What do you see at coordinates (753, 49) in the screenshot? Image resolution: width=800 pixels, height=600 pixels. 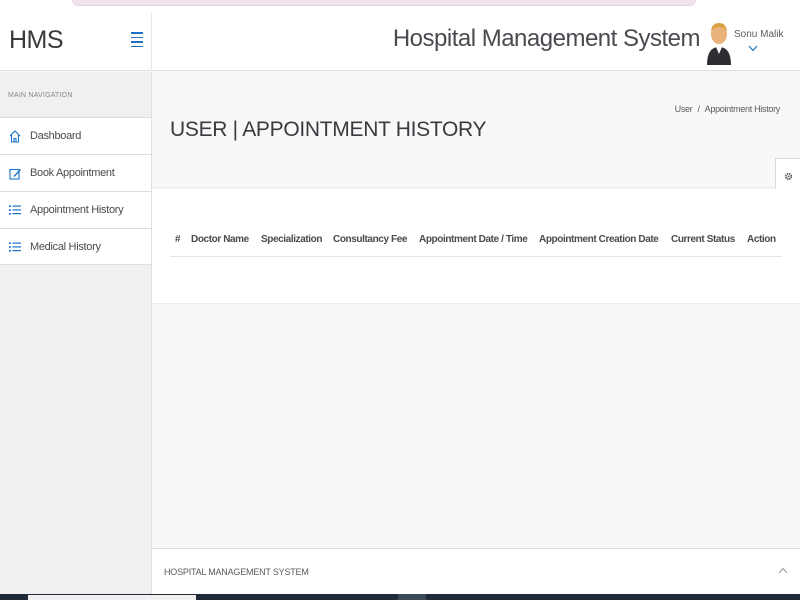 I see `chevron-down-icon` at bounding box center [753, 49].